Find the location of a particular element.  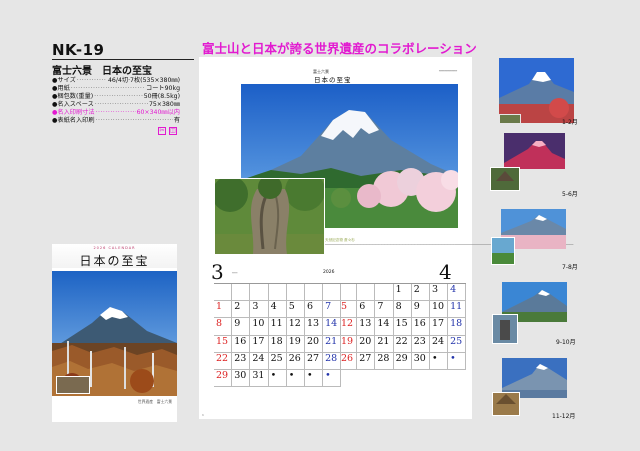

calendar-day-cell: 11 is located at coordinates (457, 310).